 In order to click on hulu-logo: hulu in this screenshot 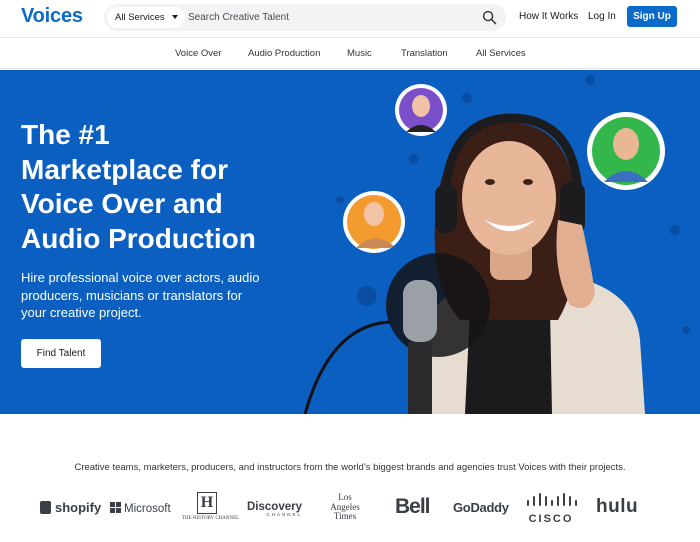, I will do `click(617, 506)`.